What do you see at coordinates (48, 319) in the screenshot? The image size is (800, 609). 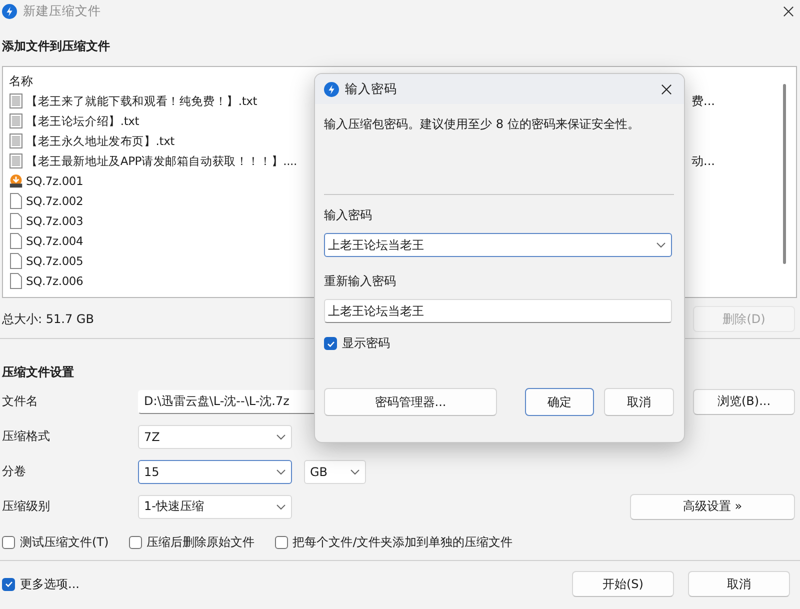 I see `total-size: 总大小: 51.7 GB` at bounding box center [48, 319].